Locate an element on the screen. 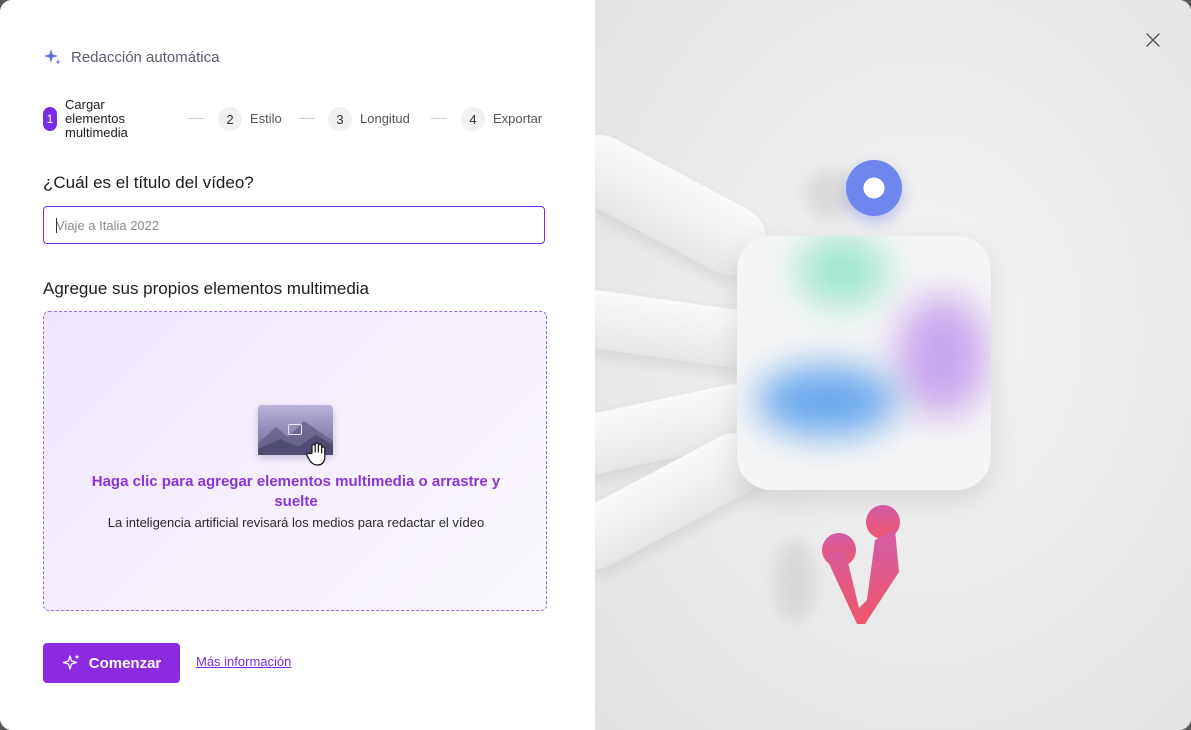 The width and height of the screenshot is (1191, 730). start-button: Comenzar is located at coordinates (111, 663).